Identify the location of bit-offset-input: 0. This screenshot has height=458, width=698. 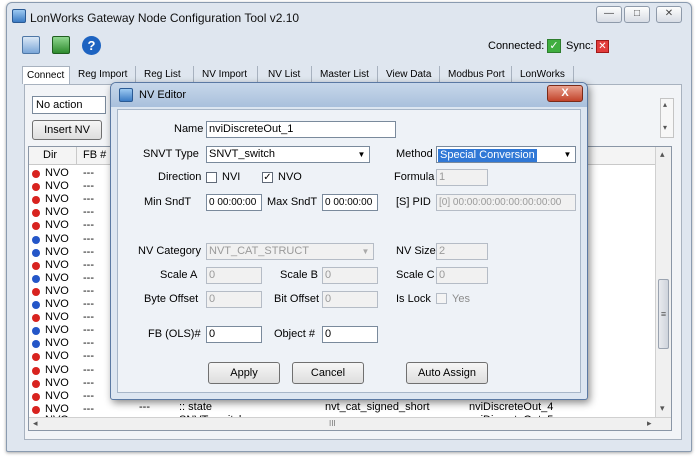
(350, 299).